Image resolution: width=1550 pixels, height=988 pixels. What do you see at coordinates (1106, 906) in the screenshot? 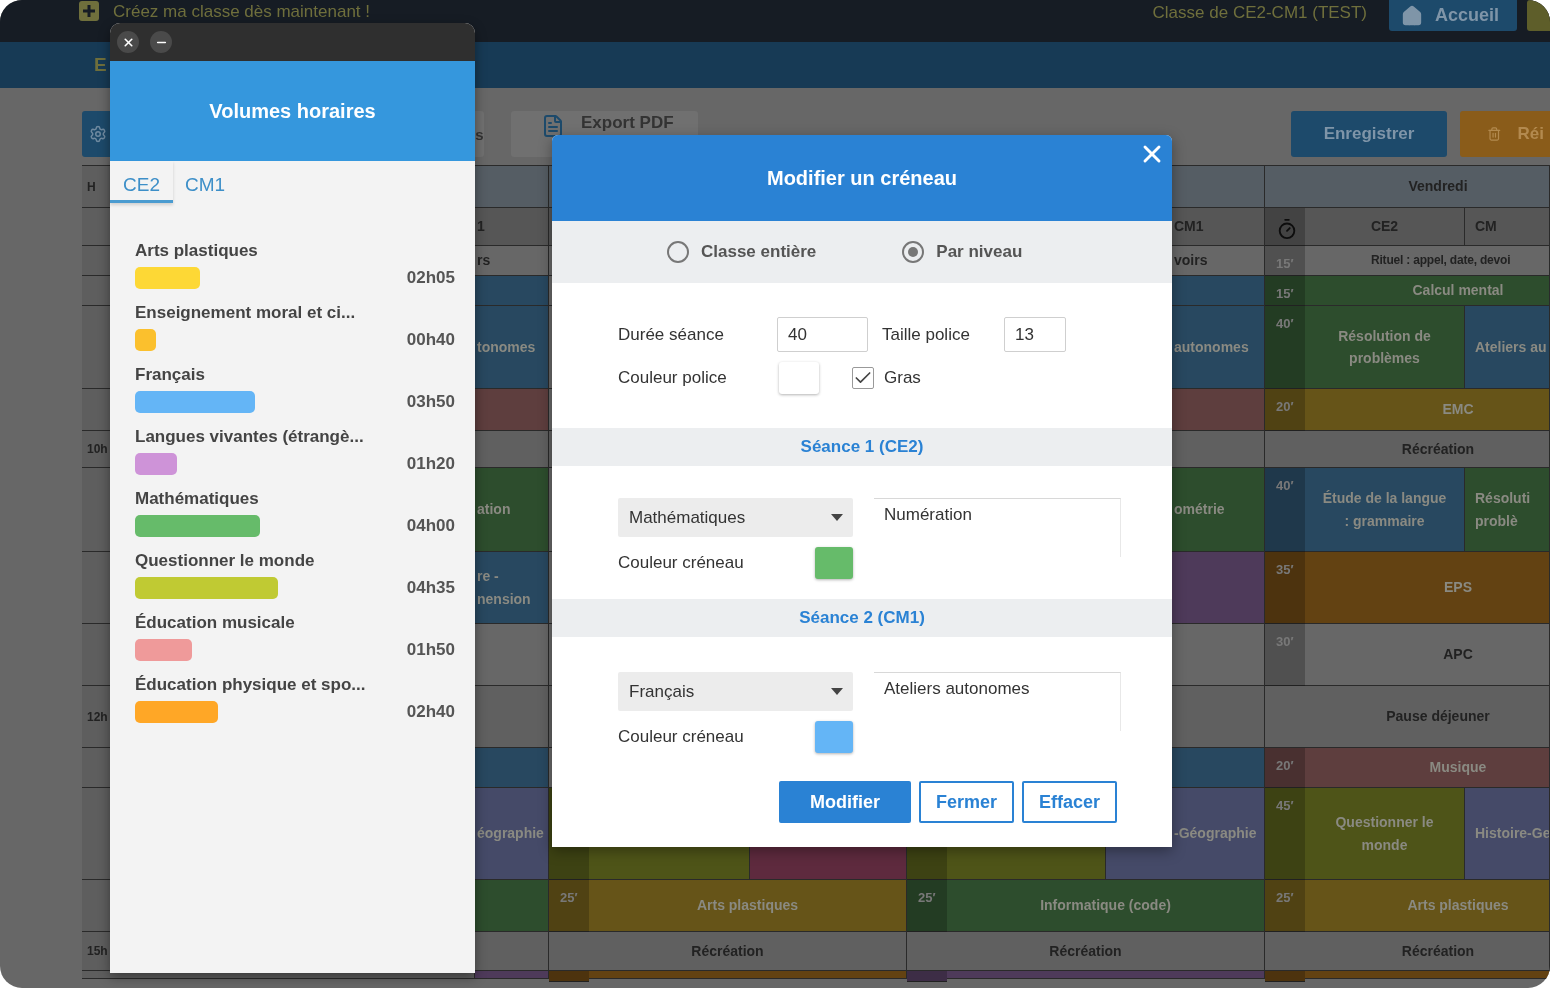
I see `timetable-cell: Informatique (code)` at bounding box center [1106, 906].